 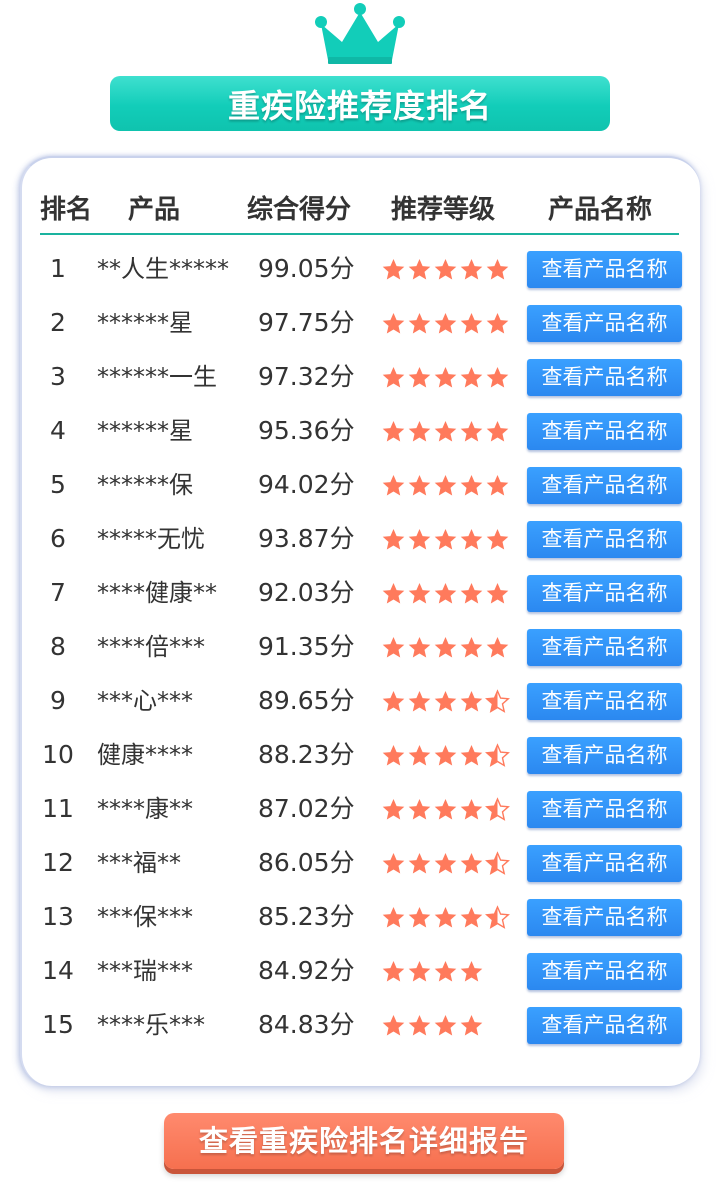 What do you see at coordinates (306, 592) in the screenshot?
I see `score-value: 92.03分` at bounding box center [306, 592].